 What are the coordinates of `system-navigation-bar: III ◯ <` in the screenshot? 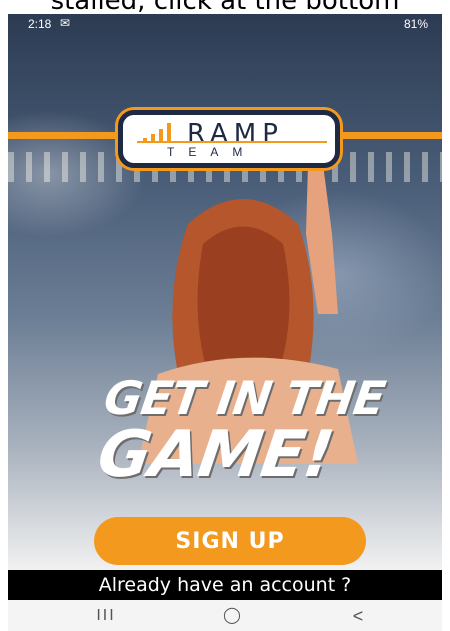 It's located at (225, 615).